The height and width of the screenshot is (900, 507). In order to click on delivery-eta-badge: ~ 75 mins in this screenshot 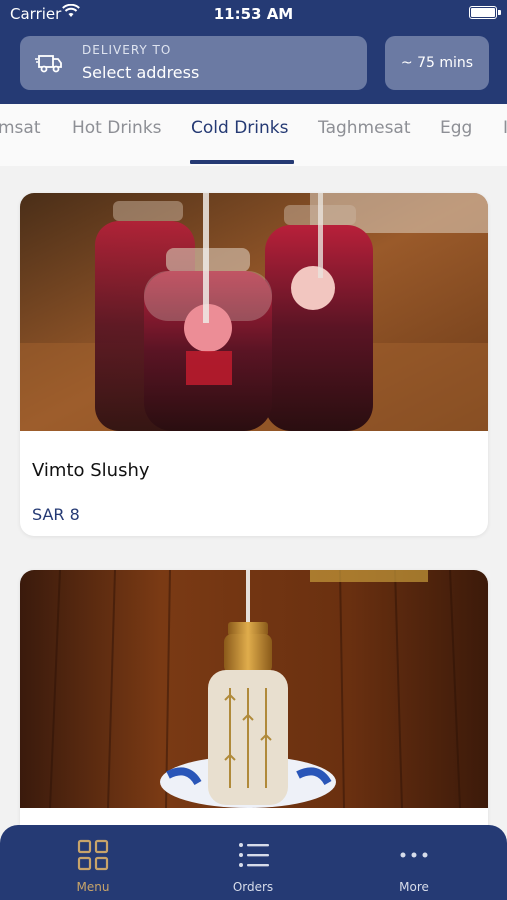, I will do `click(437, 63)`.